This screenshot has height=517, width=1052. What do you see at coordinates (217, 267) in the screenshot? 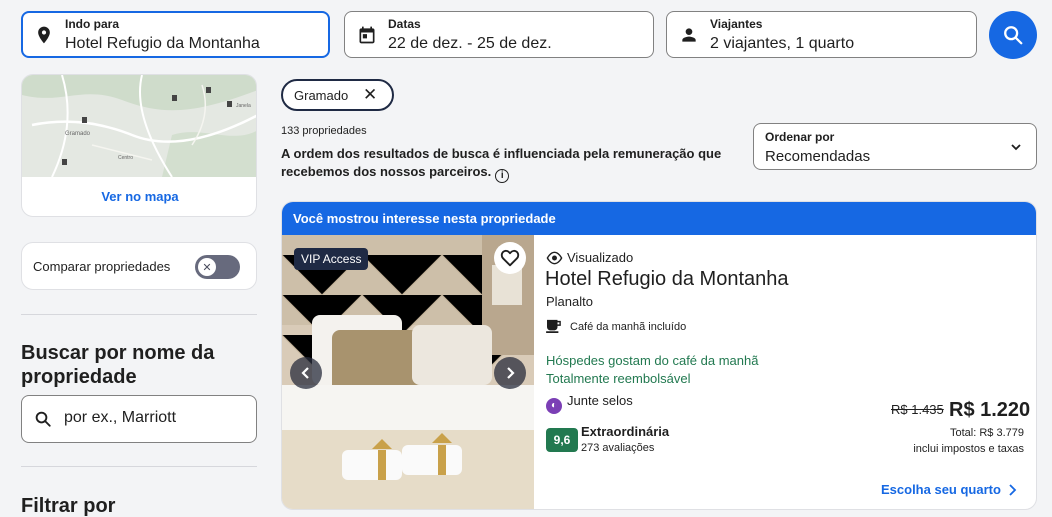
I see `compare-toggle: ✕` at bounding box center [217, 267].